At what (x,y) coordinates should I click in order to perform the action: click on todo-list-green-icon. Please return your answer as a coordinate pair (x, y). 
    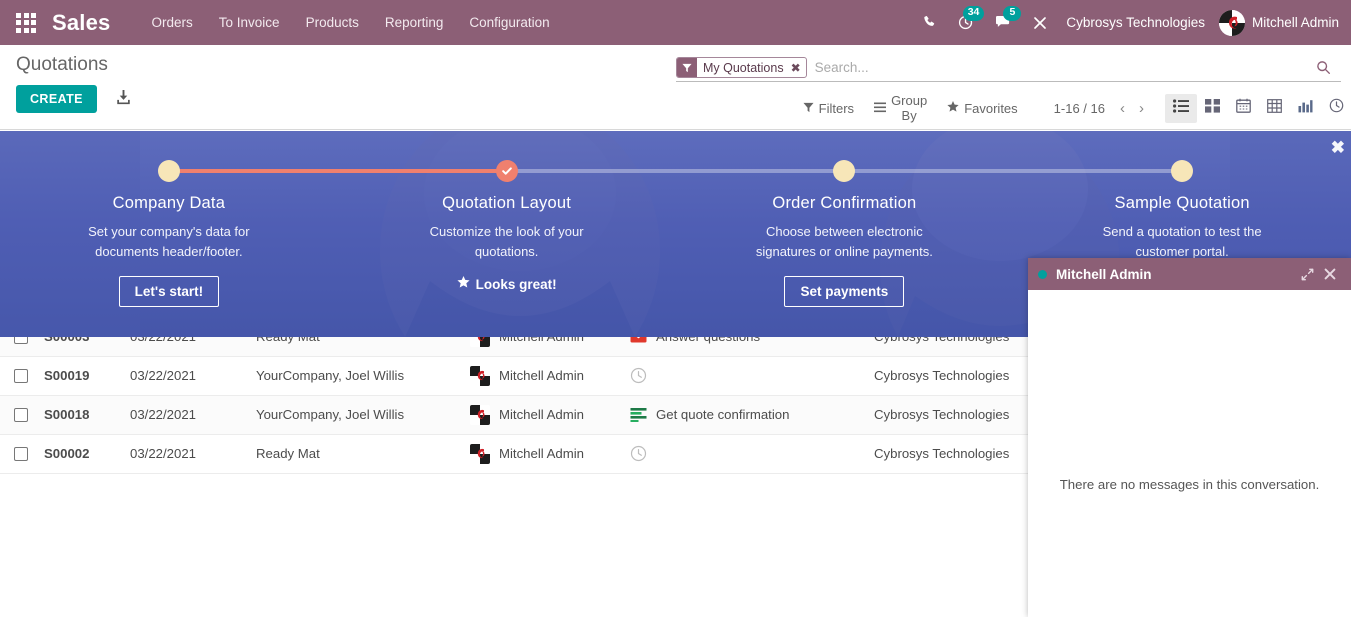
    Looking at the image, I should click on (638, 414).